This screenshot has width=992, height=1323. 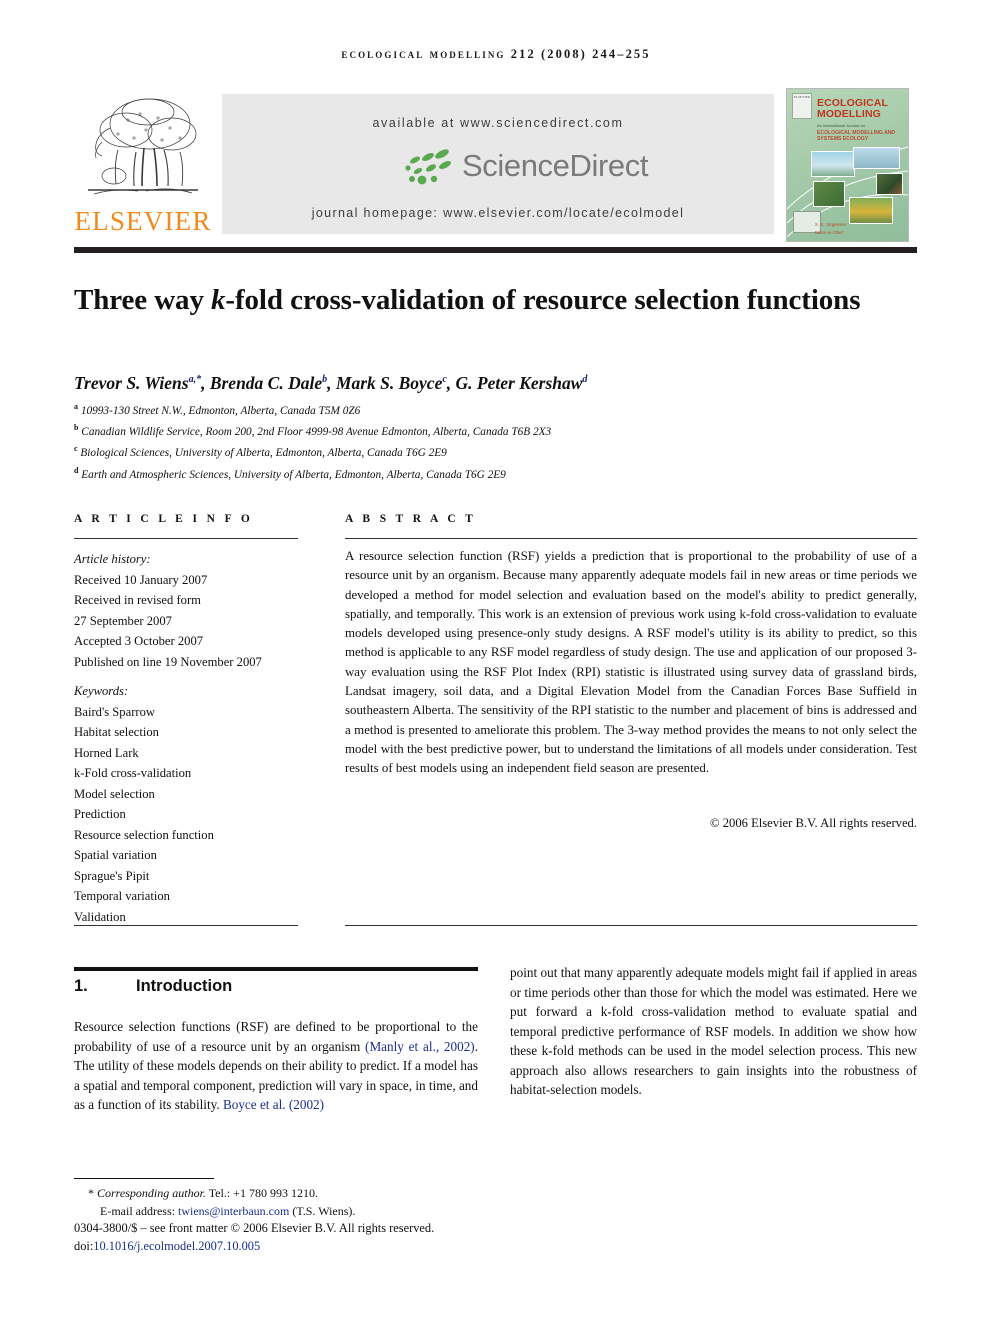 What do you see at coordinates (91, 1193) in the screenshot?
I see `corresponding-marker: *` at bounding box center [91, 1193].